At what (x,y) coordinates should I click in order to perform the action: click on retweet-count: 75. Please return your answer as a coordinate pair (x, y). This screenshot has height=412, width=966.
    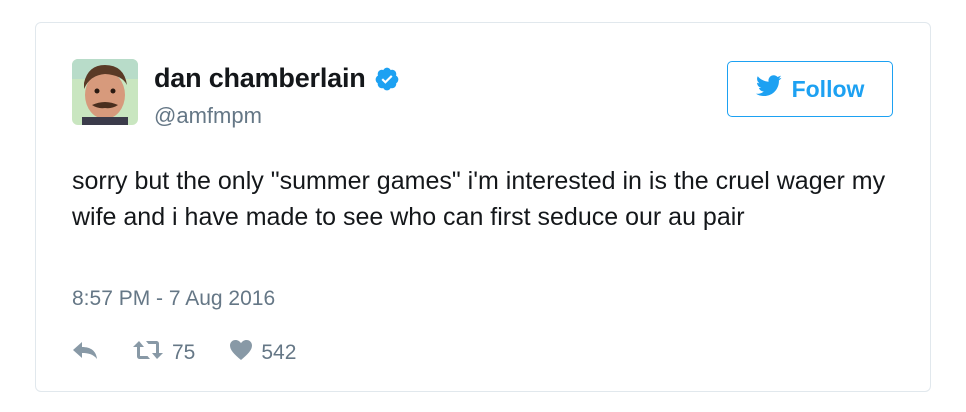
    Looking at the image, I should click on (184, 352).